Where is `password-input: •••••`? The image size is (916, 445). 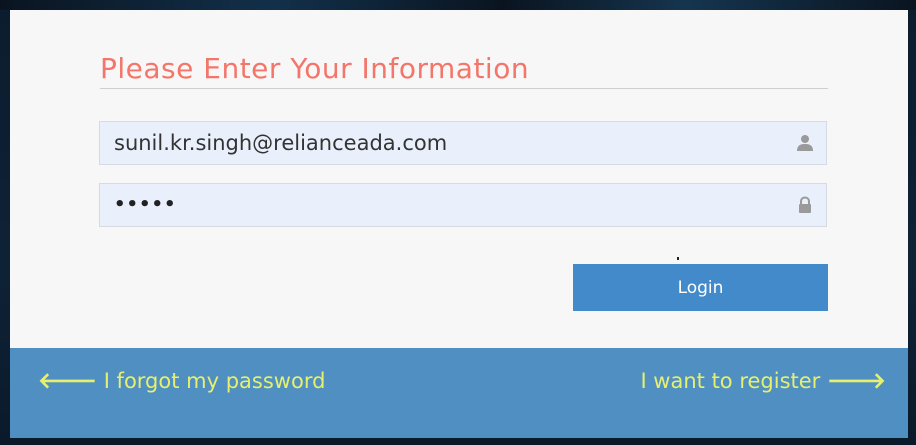
password-input: ••••• is located at coordinates (145, 204).